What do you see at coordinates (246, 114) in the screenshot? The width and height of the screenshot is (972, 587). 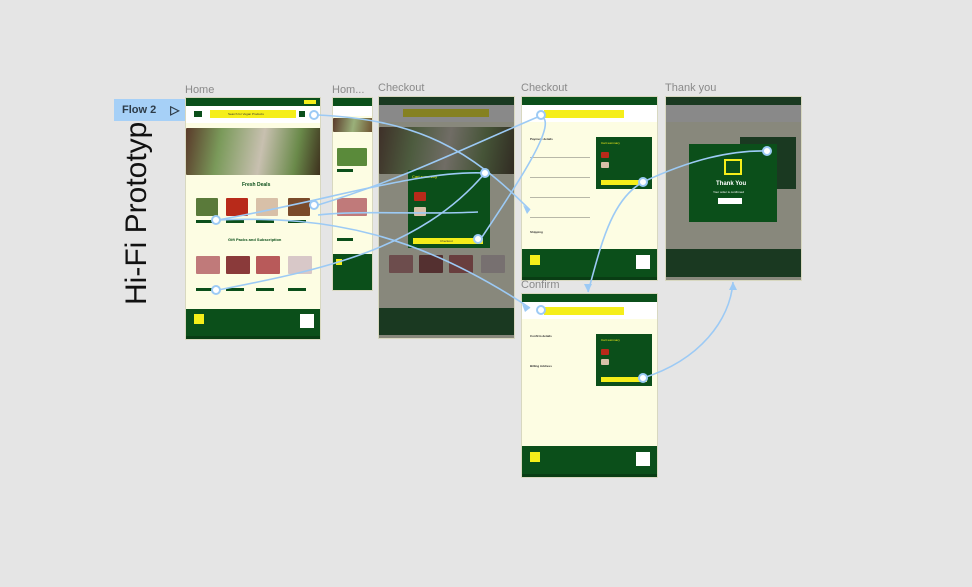 I see `search-placeholder: Search for Vegan Products` at bounding box center [246, 114].